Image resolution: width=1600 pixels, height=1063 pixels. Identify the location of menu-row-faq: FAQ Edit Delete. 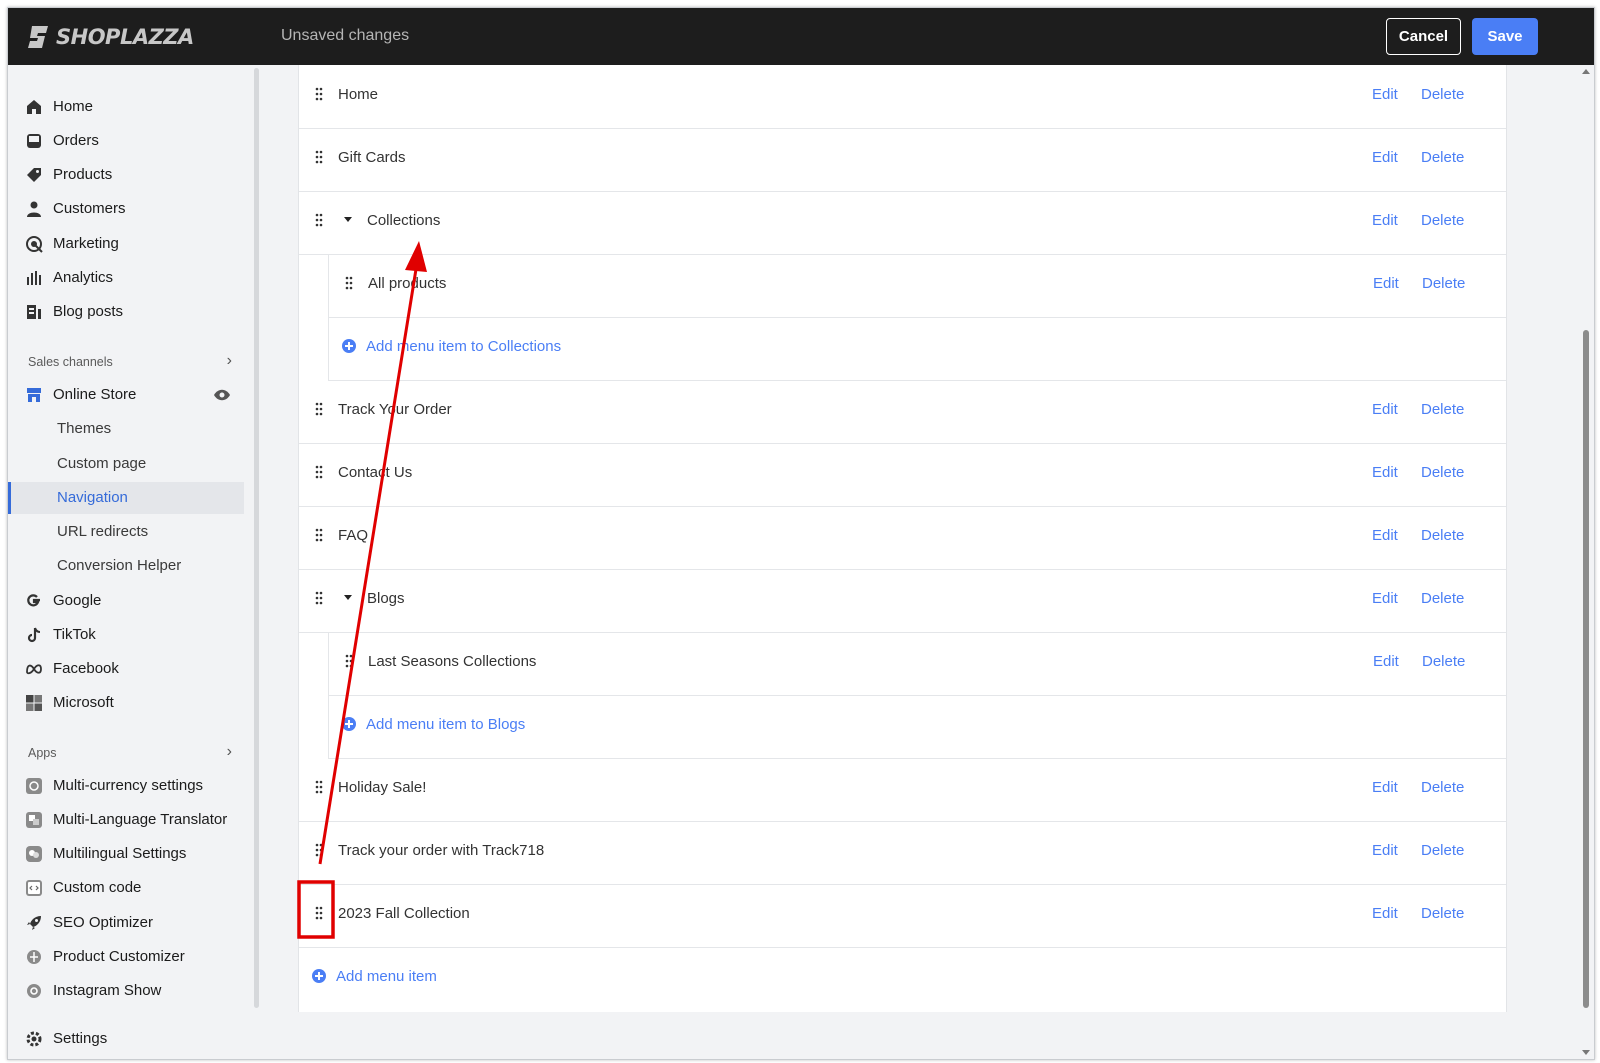
(902, 538).